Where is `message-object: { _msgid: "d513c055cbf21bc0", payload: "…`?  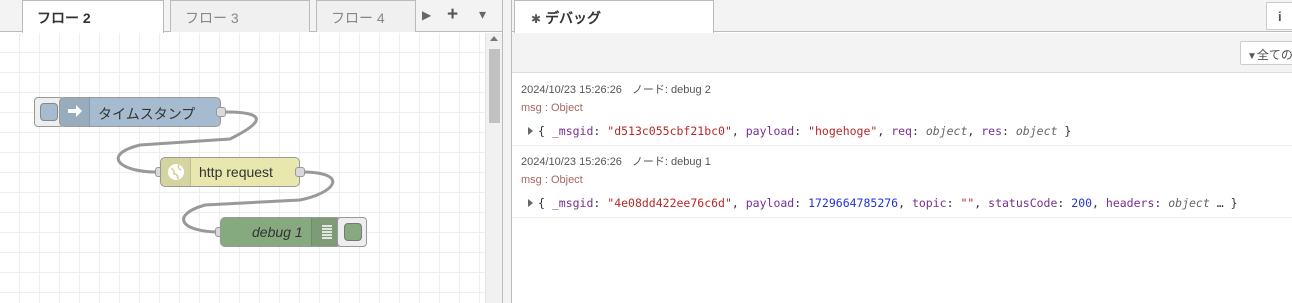 message-object: { _msgid: "d513c055cbf21bc0", payload: "… is located at coordinates (799, 131).